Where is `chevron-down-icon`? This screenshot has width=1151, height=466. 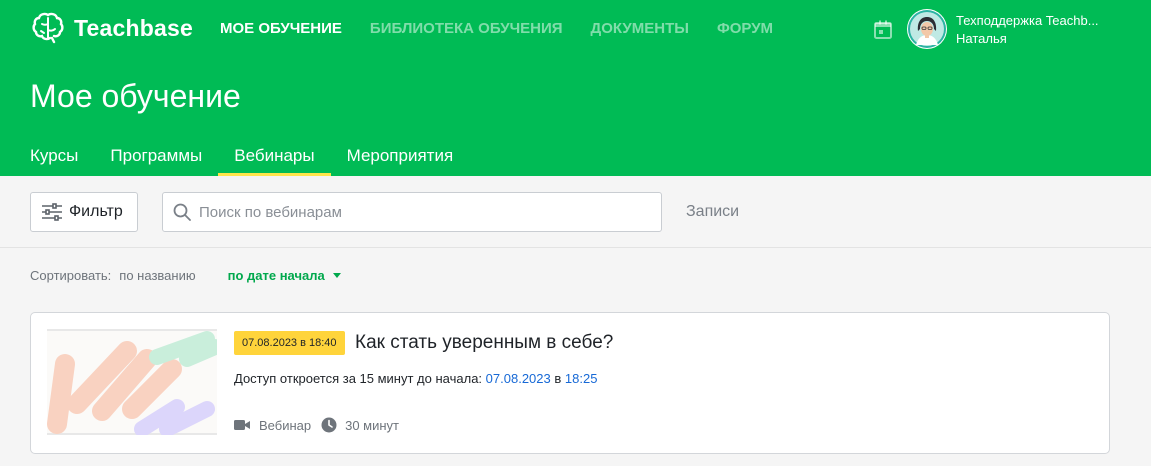 chevron-down-icon is located at coordinates (336, 275).